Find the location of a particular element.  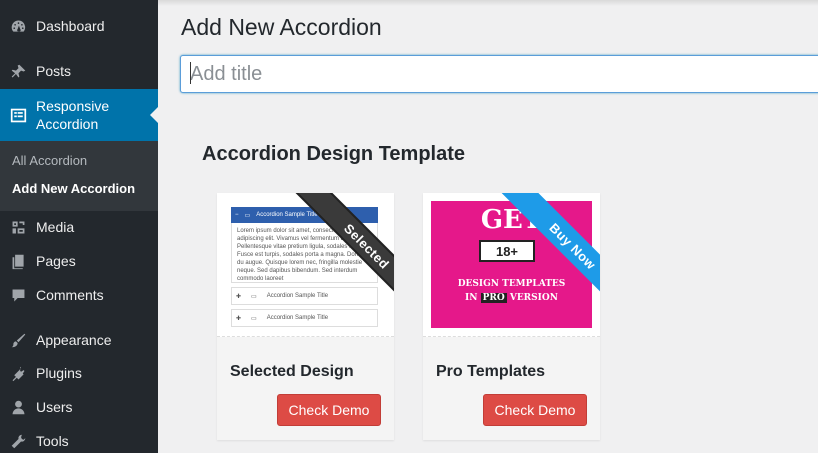

sidebar-item-tools: Tools is located at coordinates (79, 441).